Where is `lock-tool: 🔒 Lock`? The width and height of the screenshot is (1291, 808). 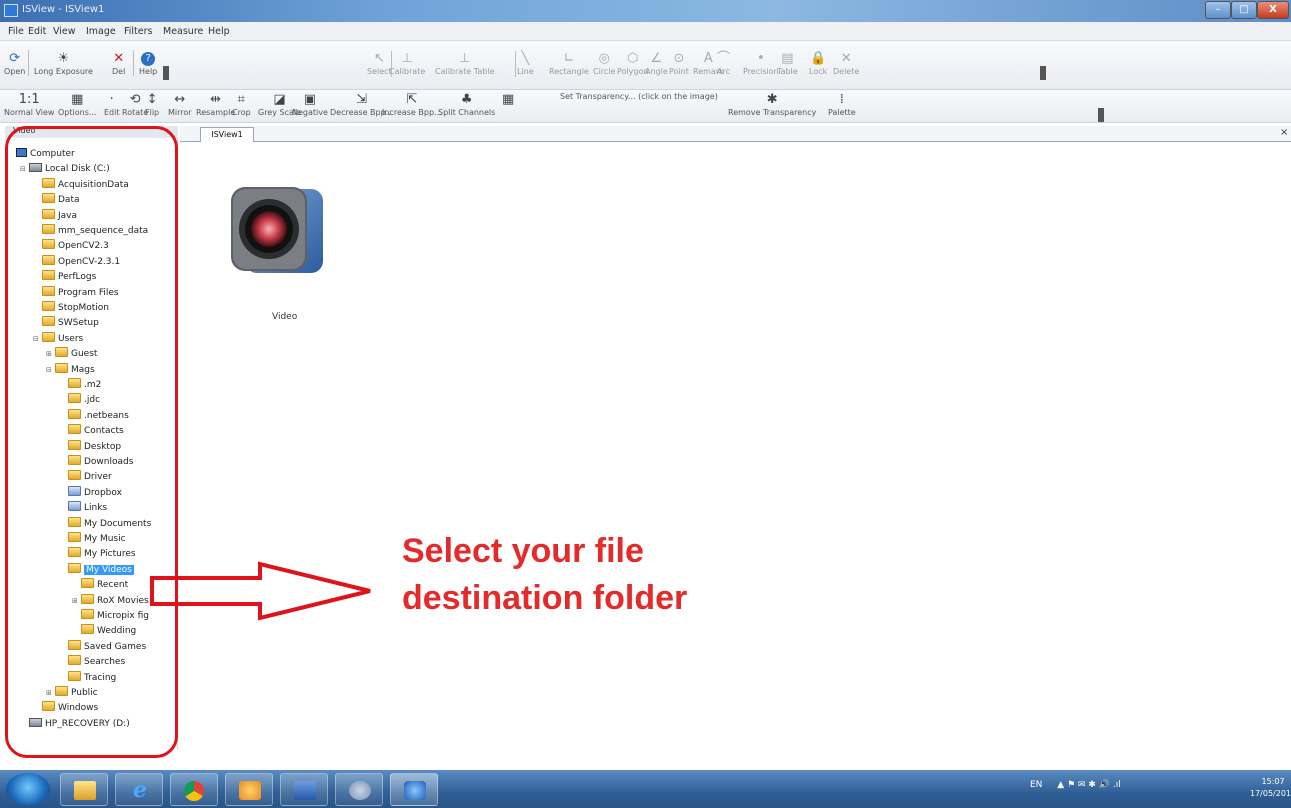
lock-tool: 🔒 Lock is located at coordinates (818, 63).